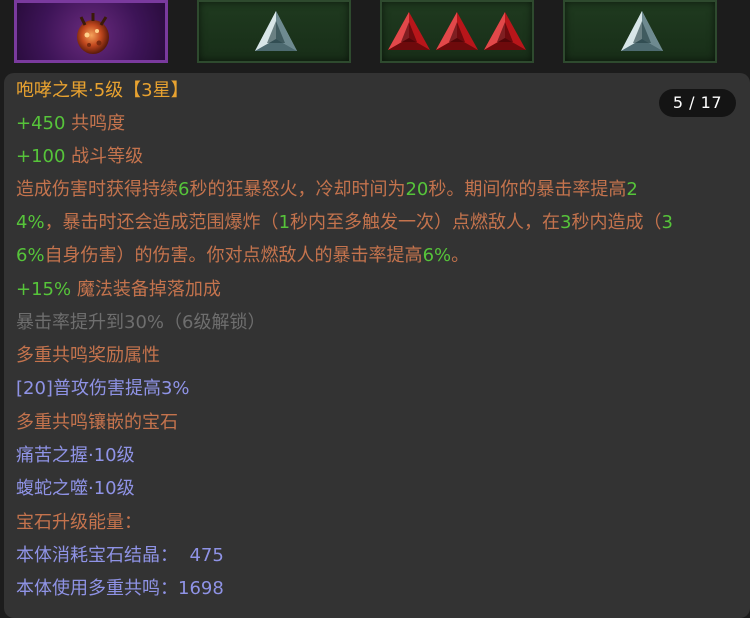 The height and width of the screenshot is (618, 750). Describe the element at coordinates (527, 189) in the screenshot. I see `desc-text: 秒。期间你的暴击率提高` at that location.